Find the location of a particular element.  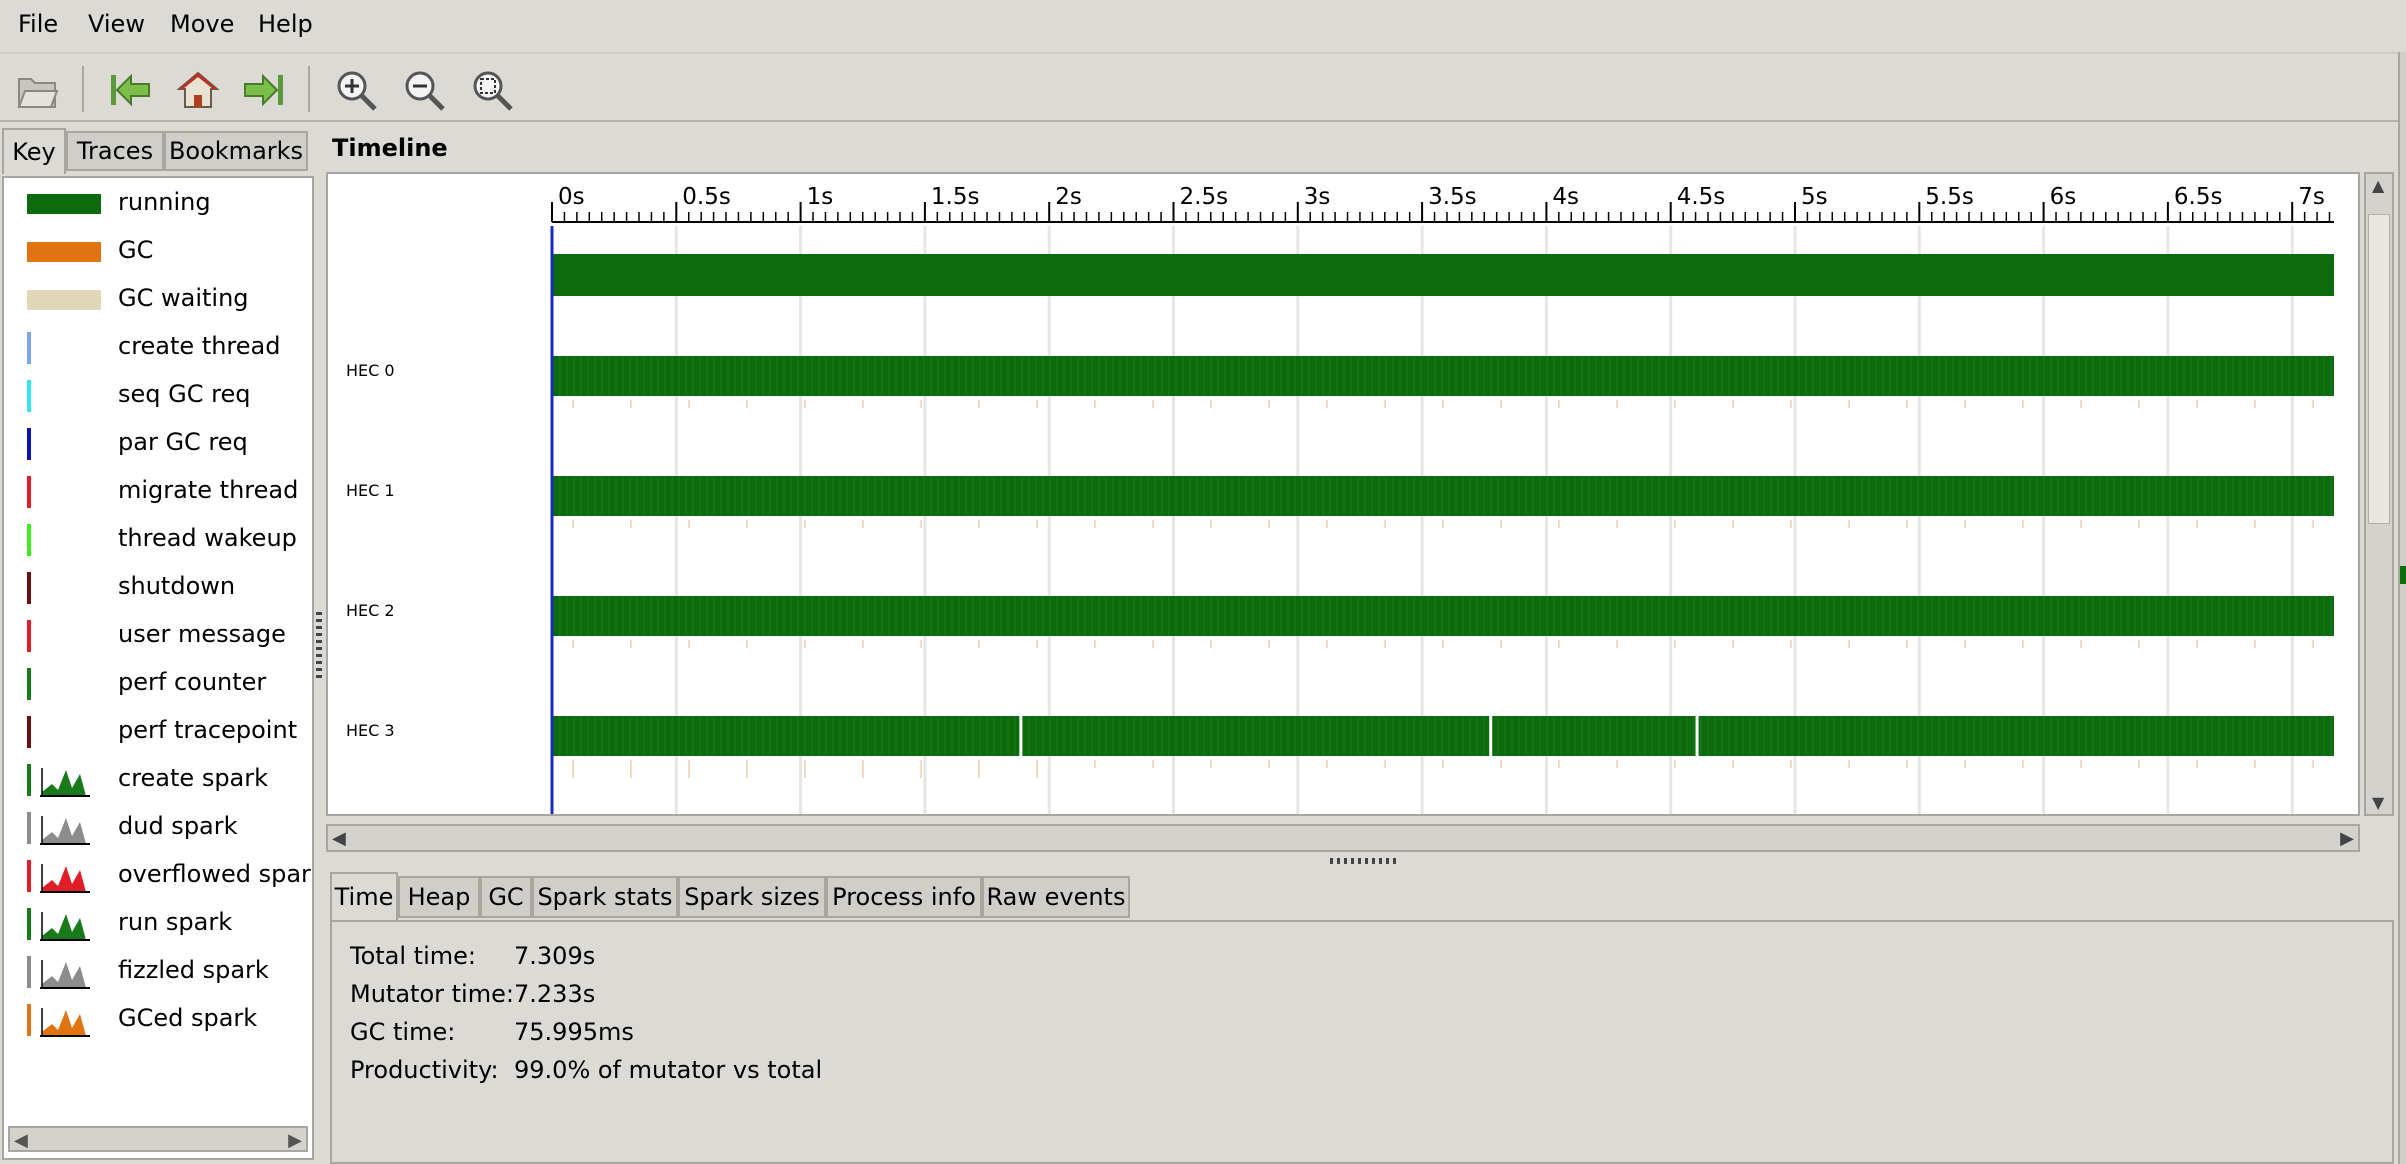

tab-spark-stats: Spark stats is located at coordinates (605, 897).